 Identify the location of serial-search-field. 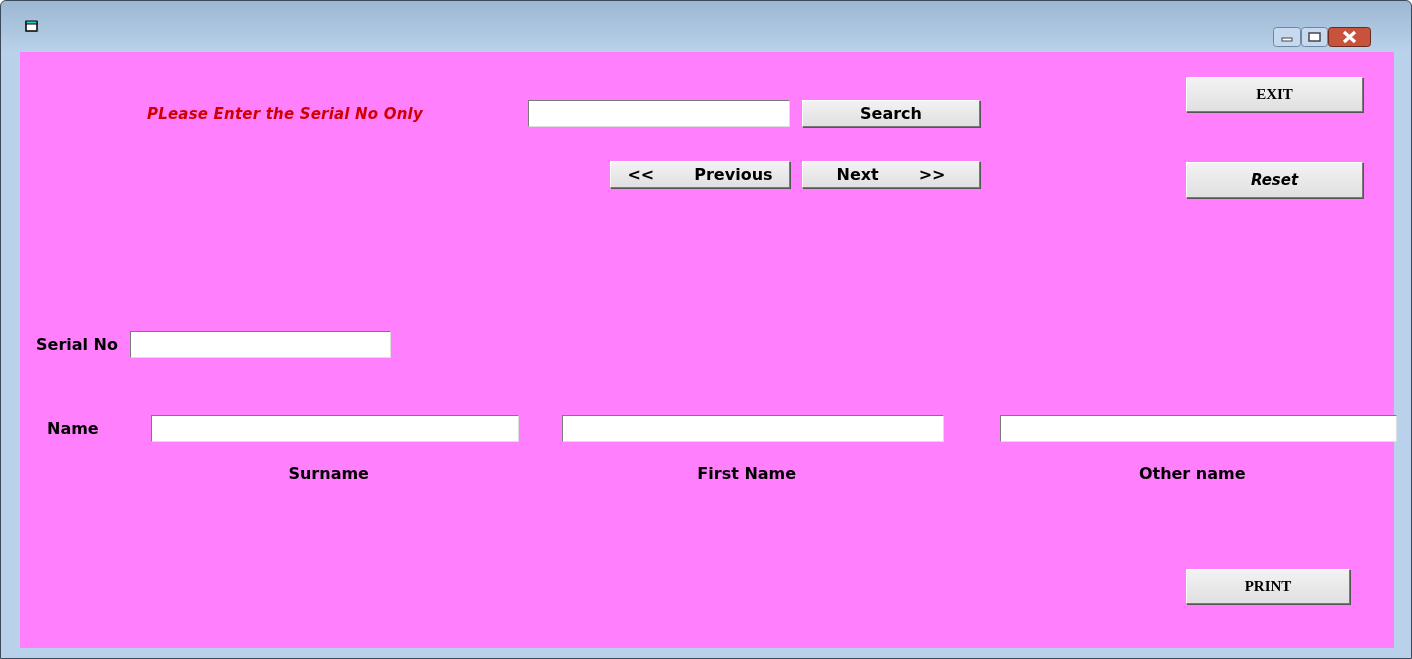
(659, 113).